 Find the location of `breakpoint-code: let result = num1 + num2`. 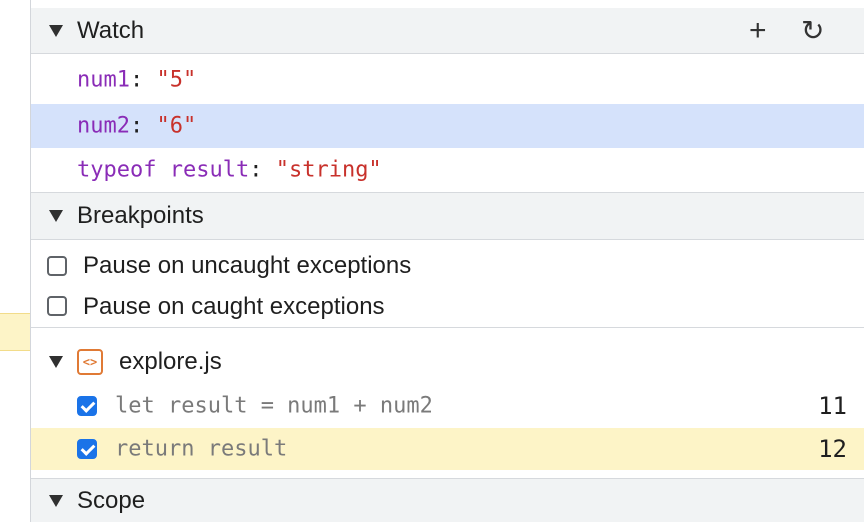

breakpoint-code: let result = num1 + num2 is located at coordinates (274, 406).